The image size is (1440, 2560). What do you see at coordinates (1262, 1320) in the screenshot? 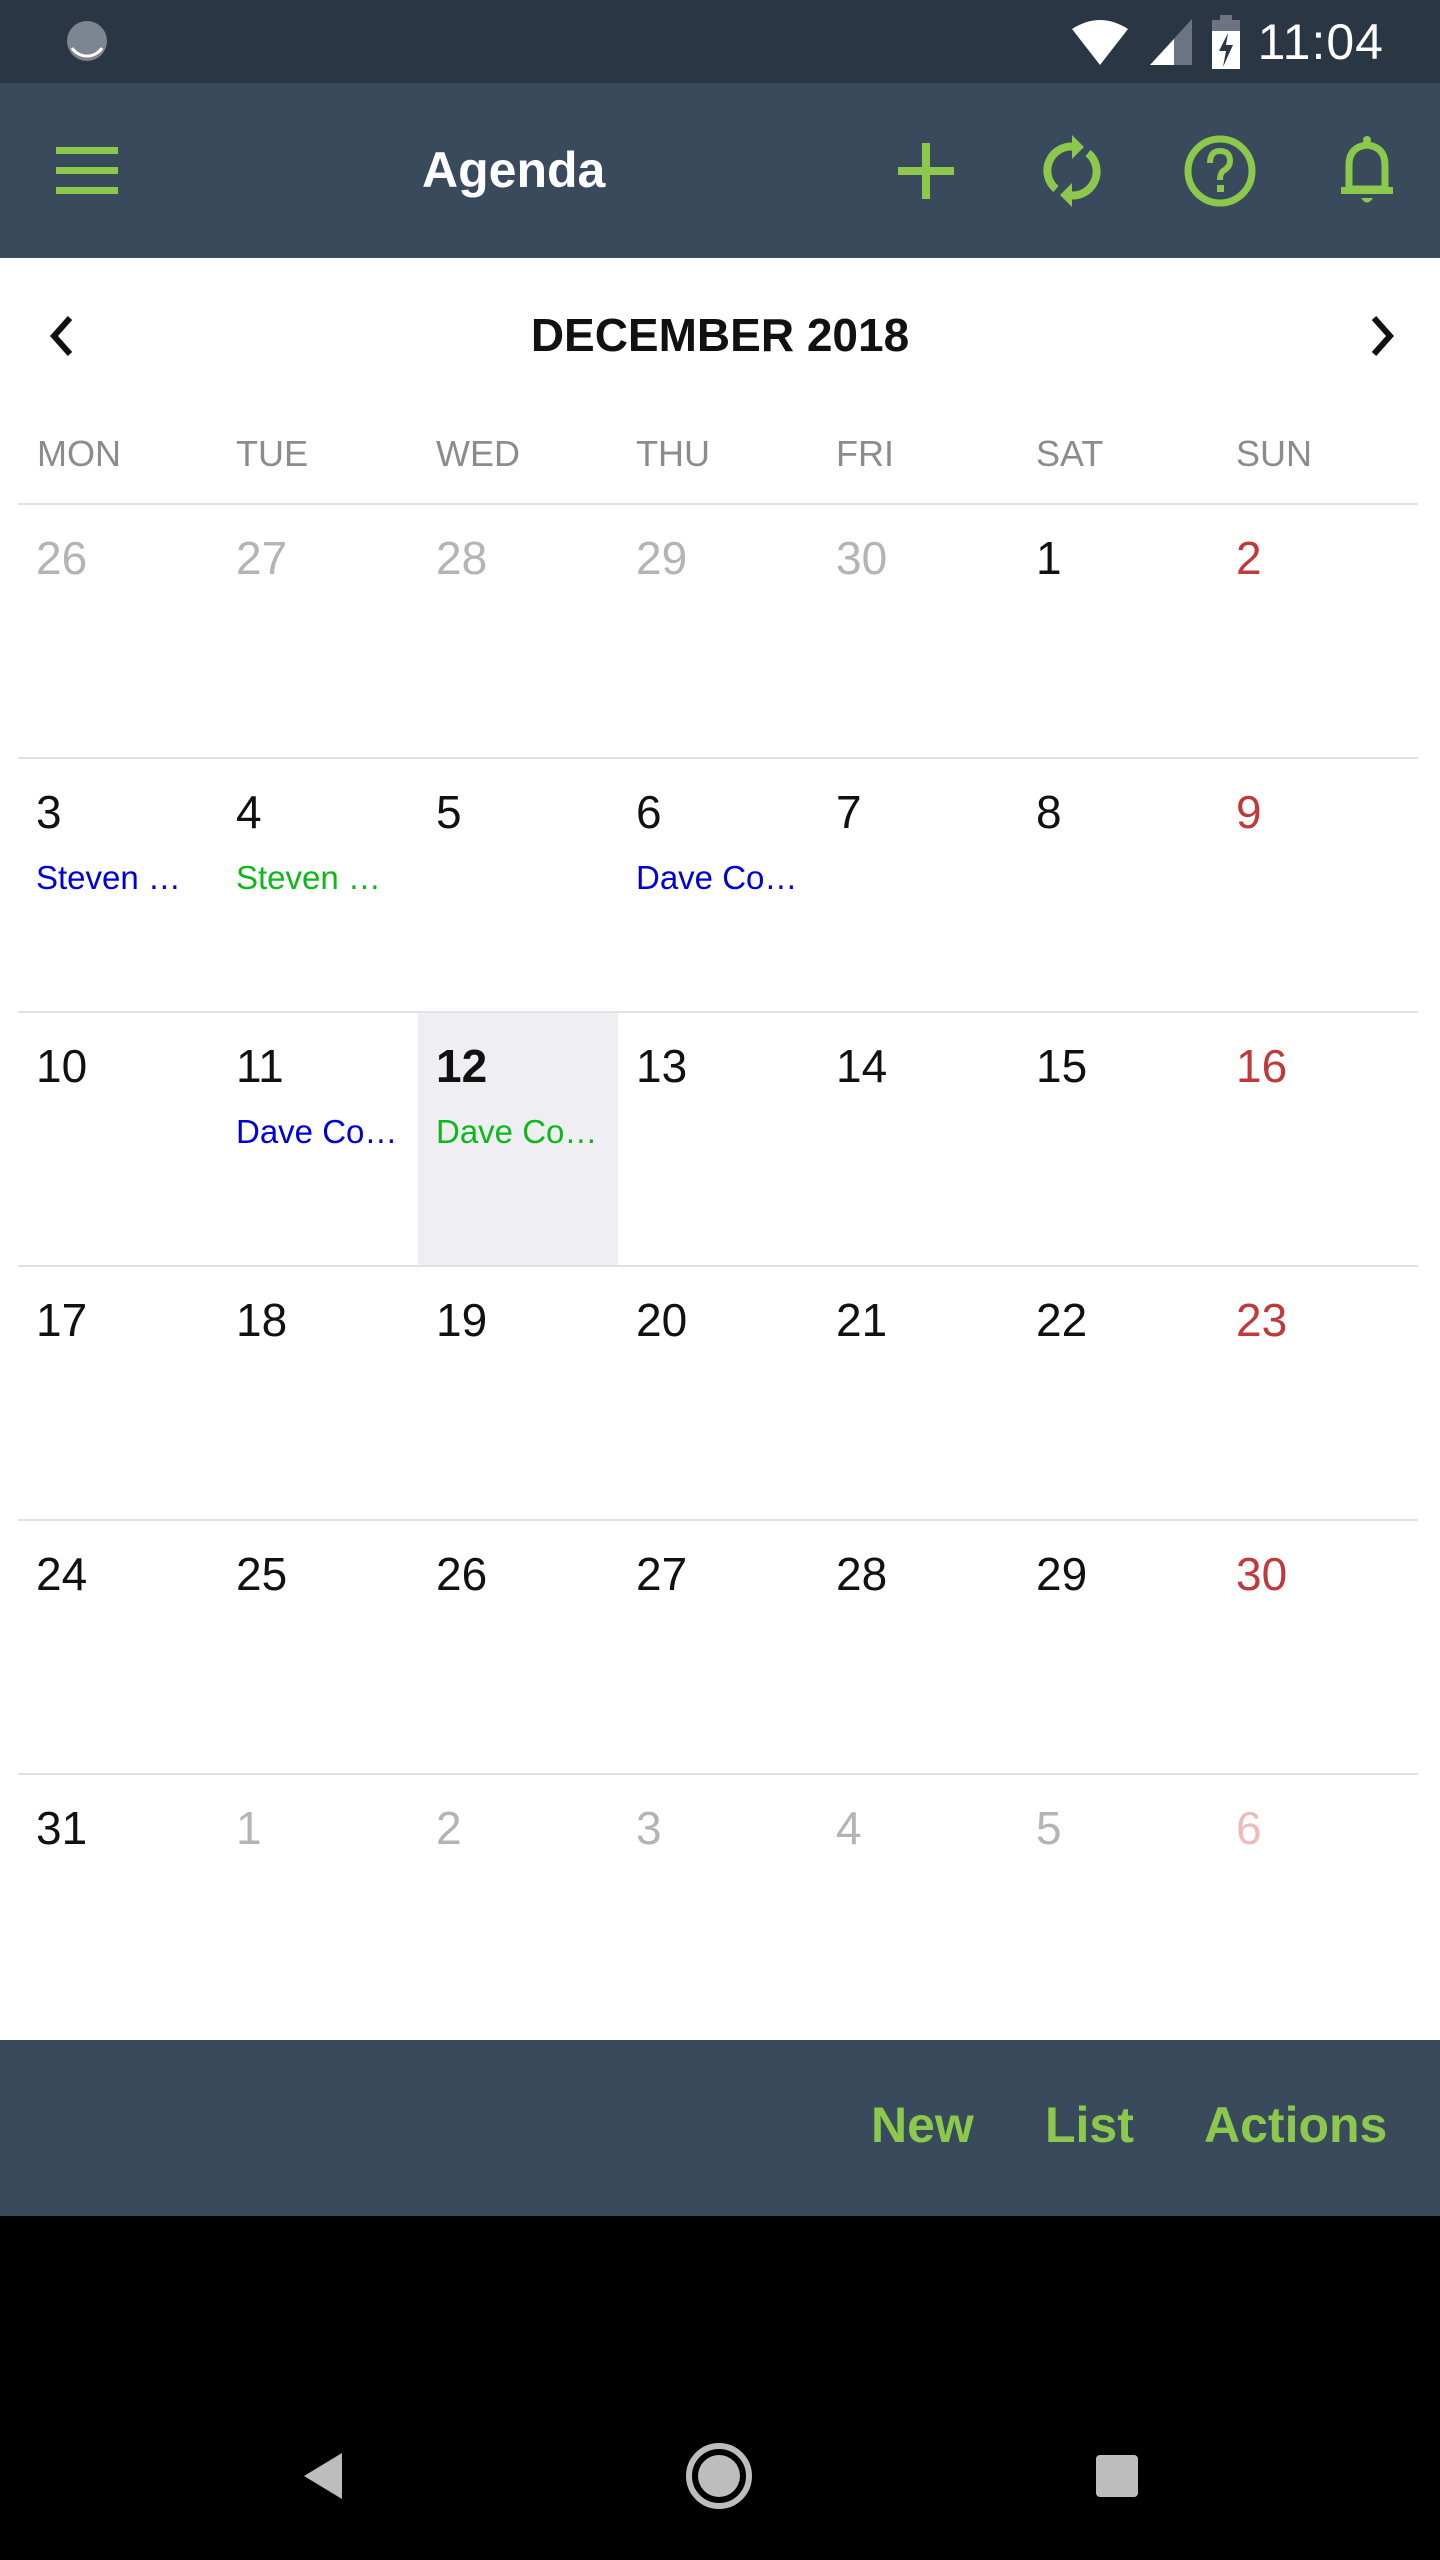
I see `day-number: 23` at bounding box center [1262, 1320].